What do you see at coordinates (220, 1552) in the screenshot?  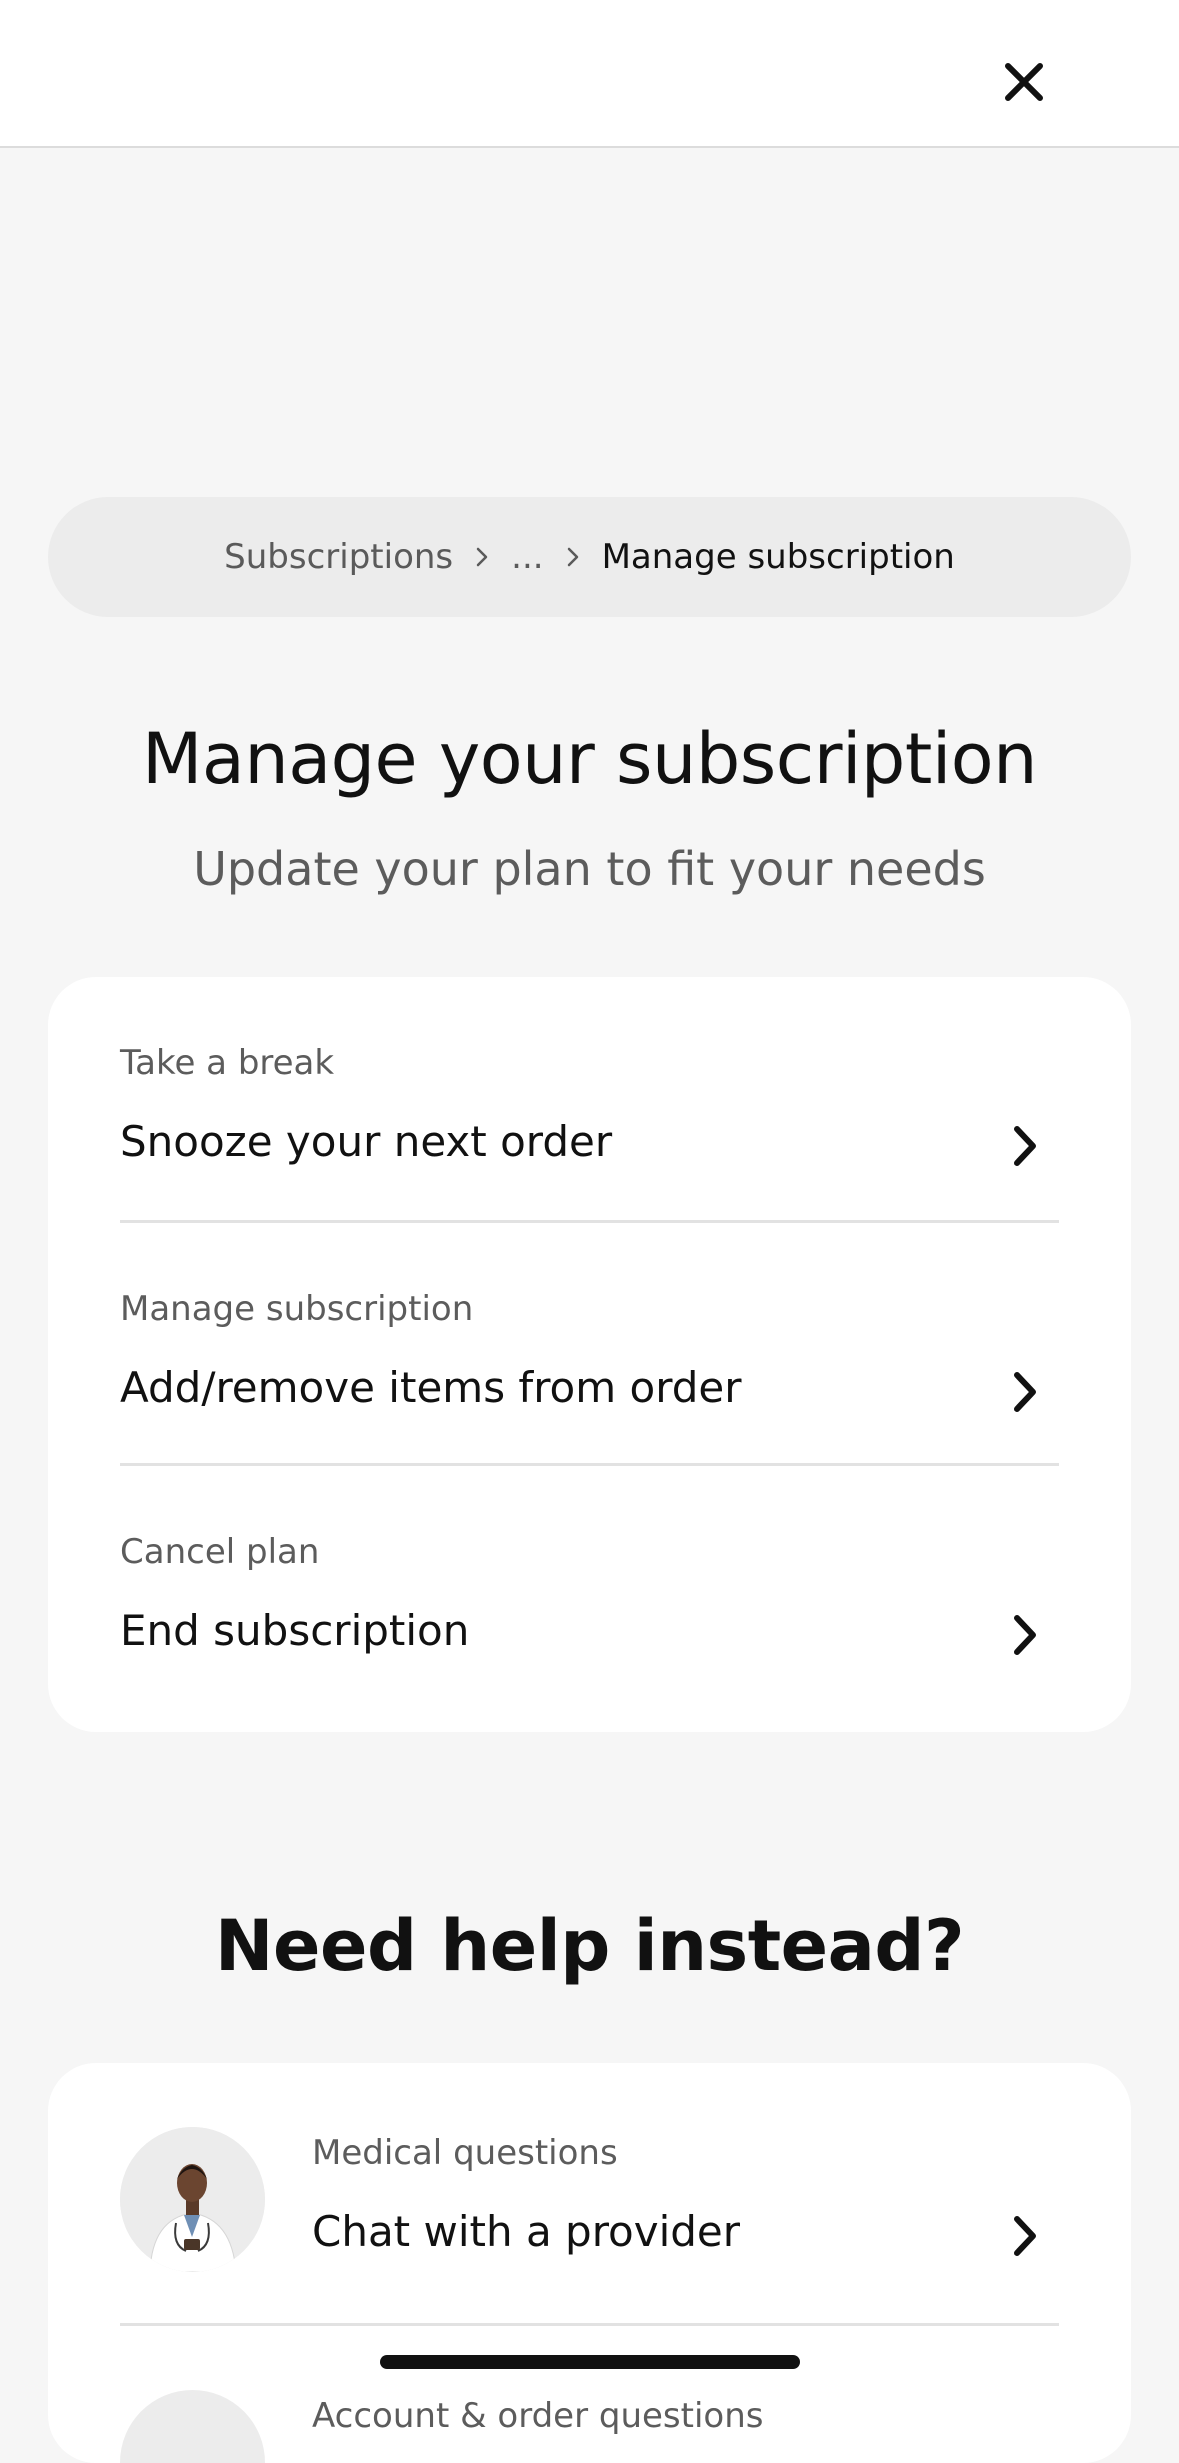 I see `option-eyebrow: Cancel plan` at bounding box center [220, 1552].